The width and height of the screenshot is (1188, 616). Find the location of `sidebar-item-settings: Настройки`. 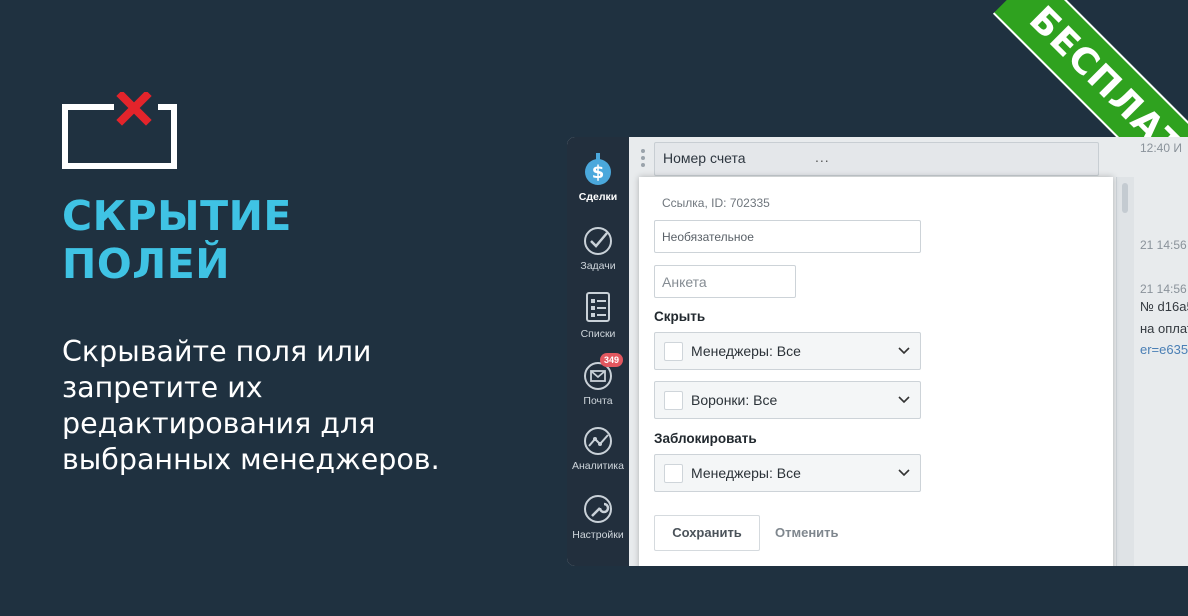

sidebar-item-settings: Настройки is located at coordinates (598, 517).